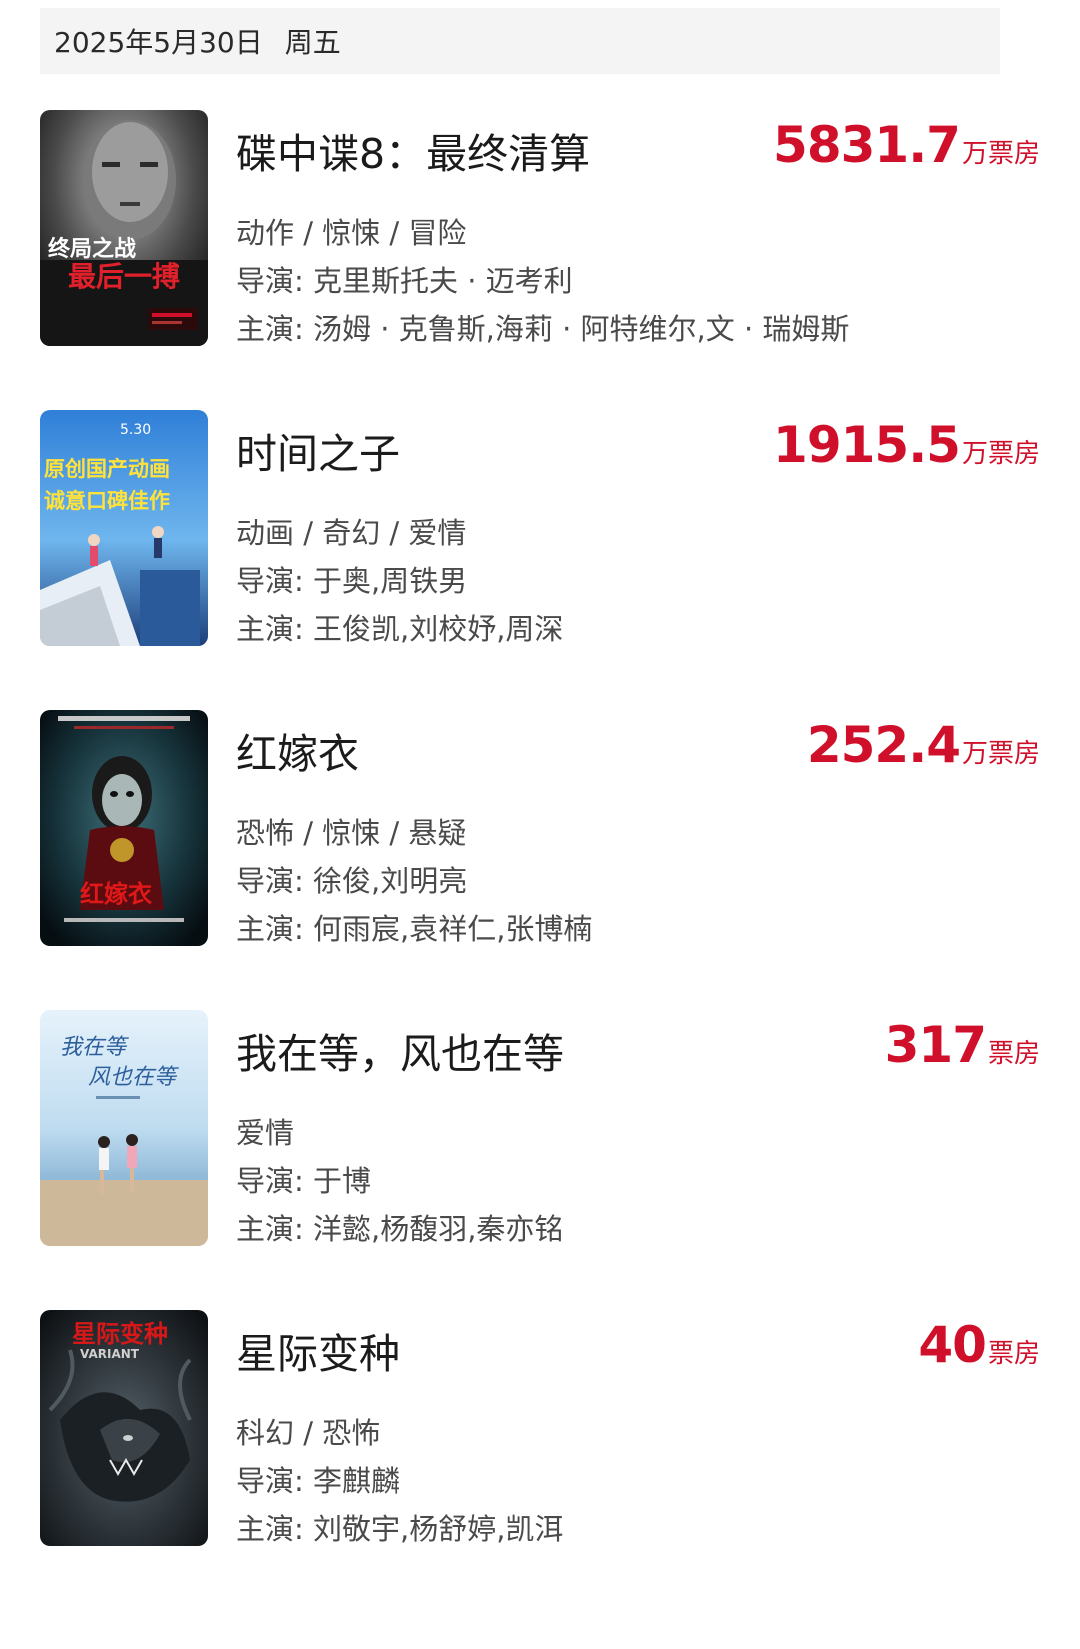 Image resolution: width=1080 pixels, height=1649 pixels. I want to click on movie-director: 导演: 克里斯托夫 · 迈考利, so click(404, 281).